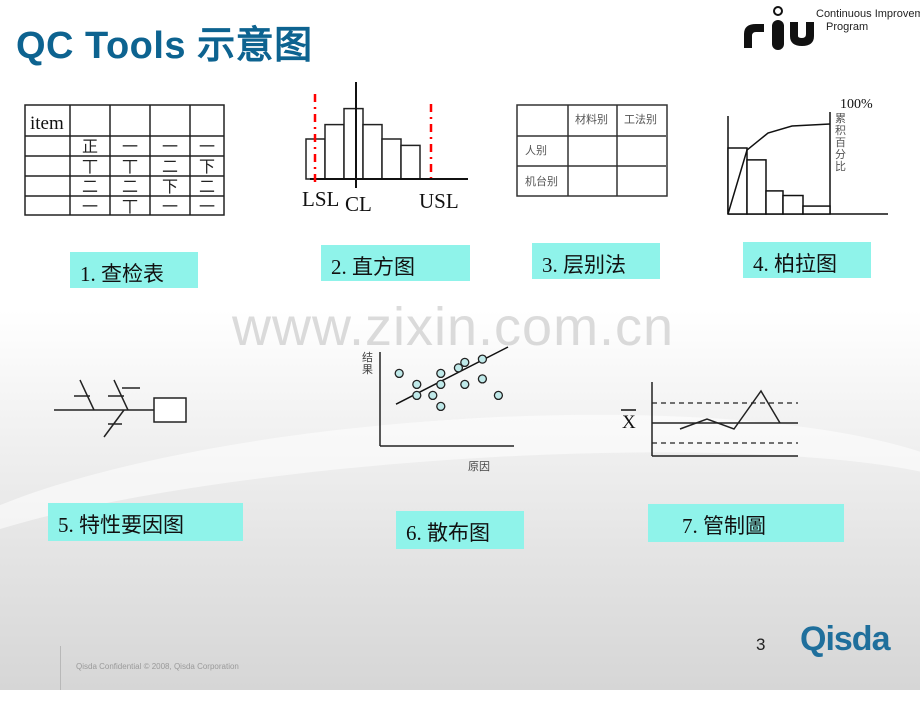 This screenshot has height=718, width=920. I want to click on scatter-figure: 结 果 原因, so click(438, 409).